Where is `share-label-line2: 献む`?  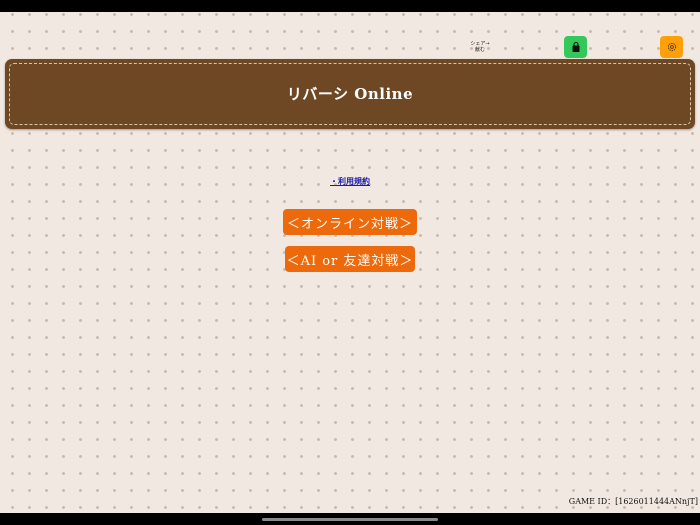
share-label-line2: 献む is located at coordinates (479, 50).